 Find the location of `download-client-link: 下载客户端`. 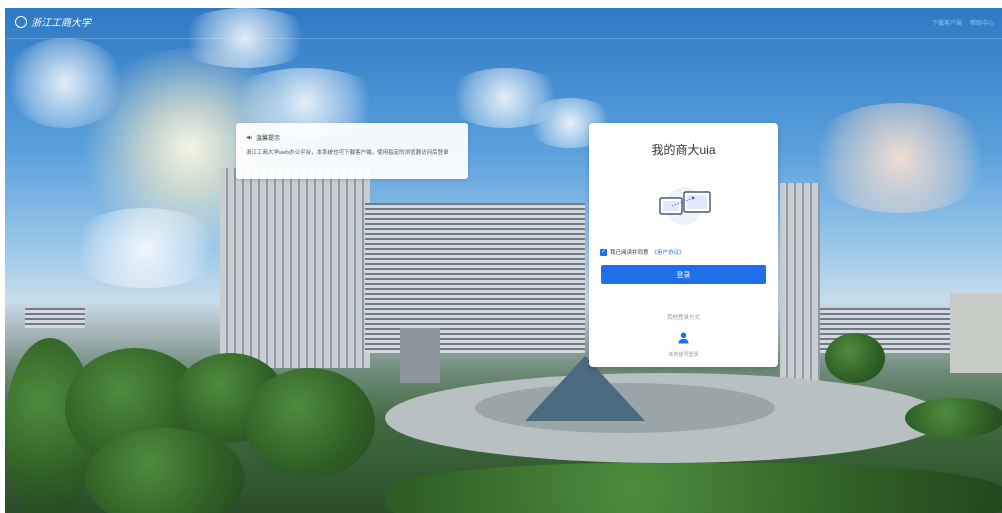

download-client-link: 下载客户端 is located at coordinates (947, 22).